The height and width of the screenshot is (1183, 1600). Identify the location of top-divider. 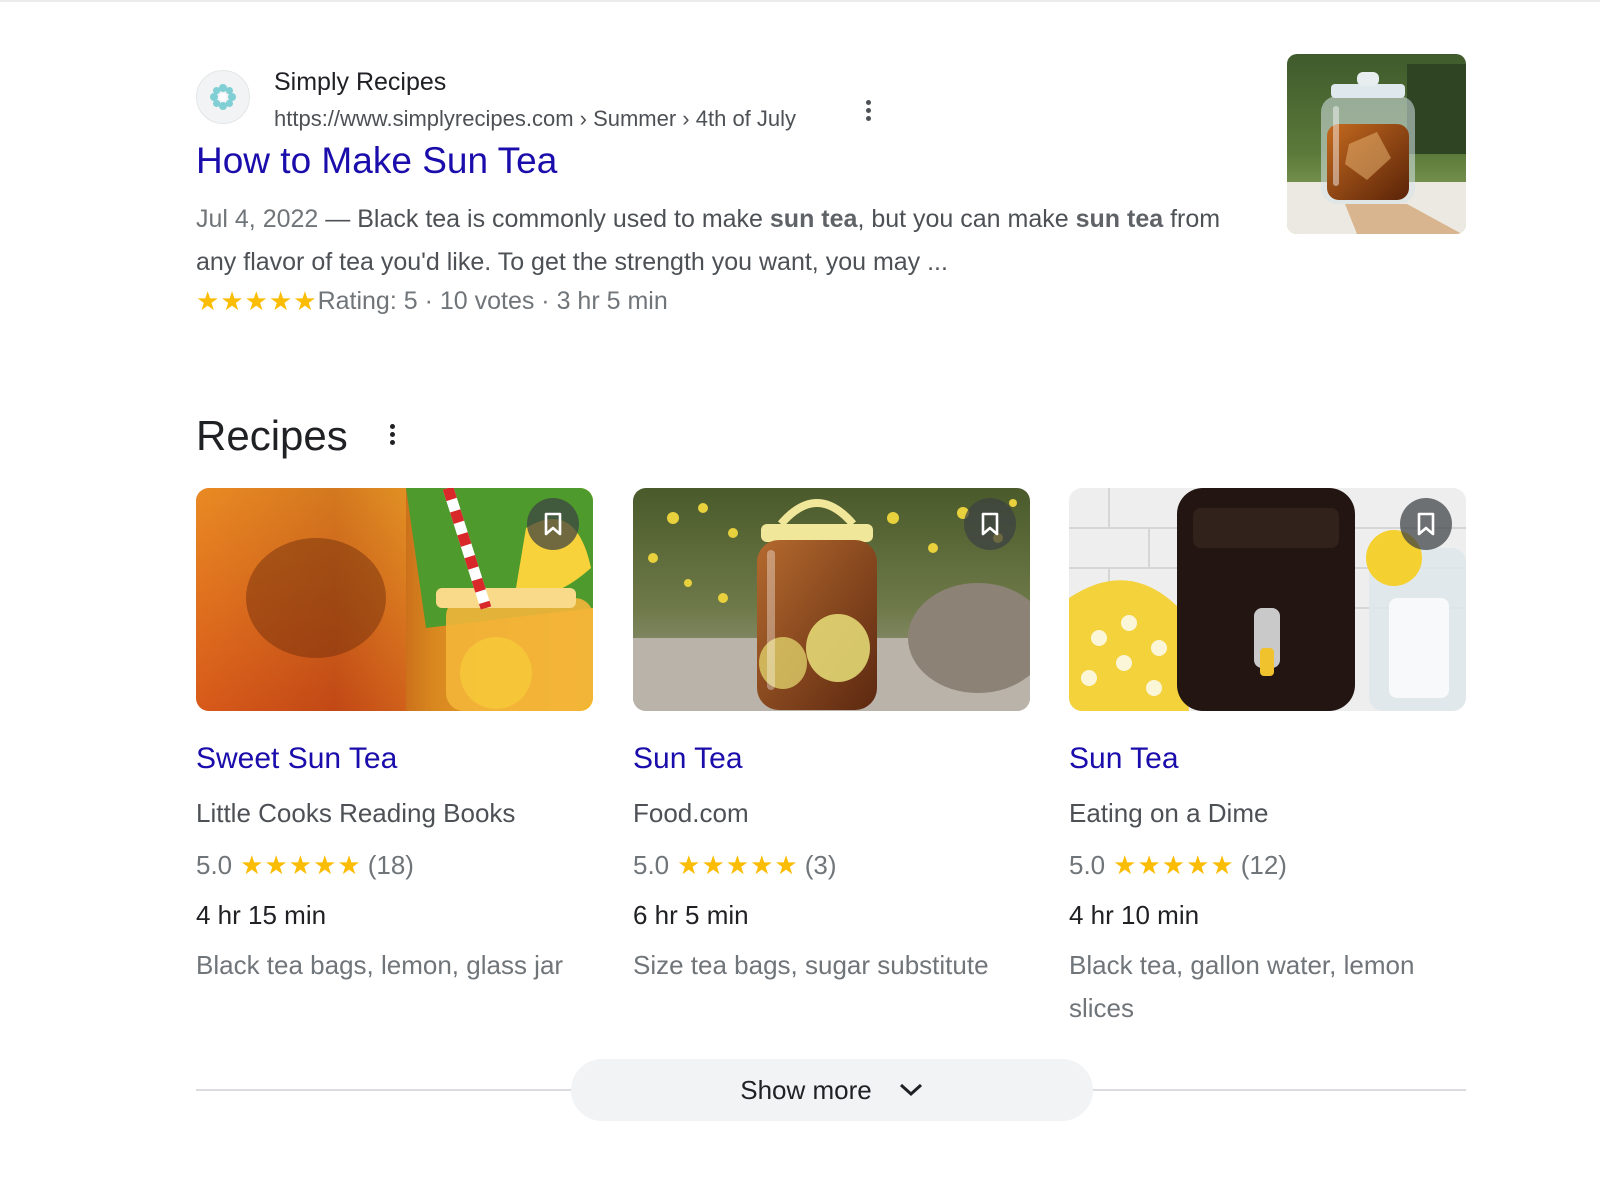
(800, 1).